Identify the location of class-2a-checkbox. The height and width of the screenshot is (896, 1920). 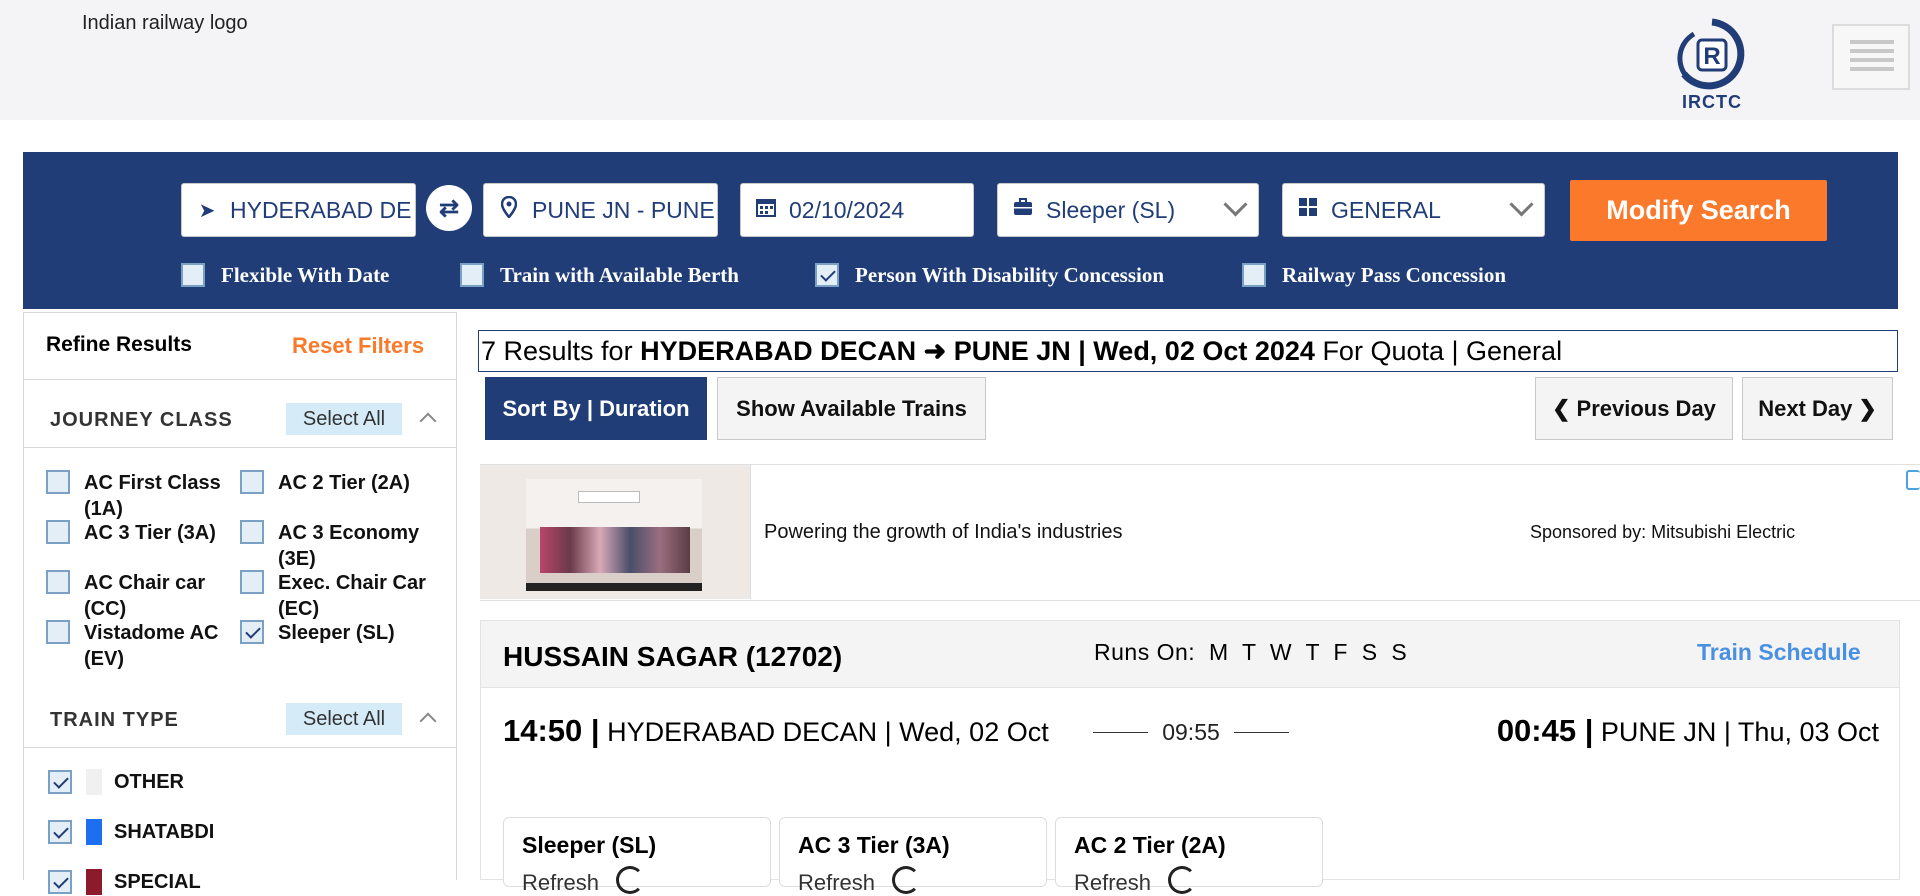
(252, 482).